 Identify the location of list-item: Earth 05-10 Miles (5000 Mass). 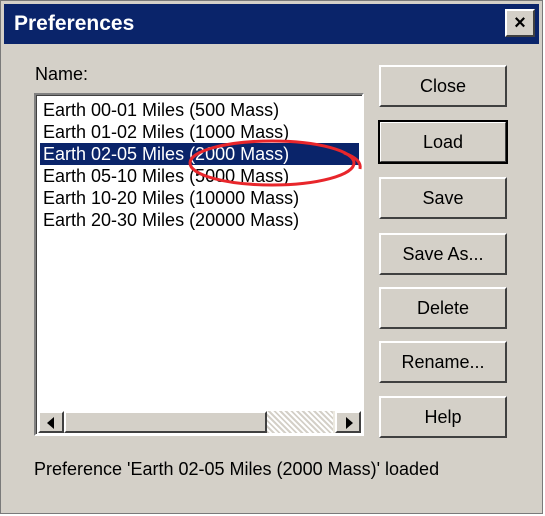
(166, 176).